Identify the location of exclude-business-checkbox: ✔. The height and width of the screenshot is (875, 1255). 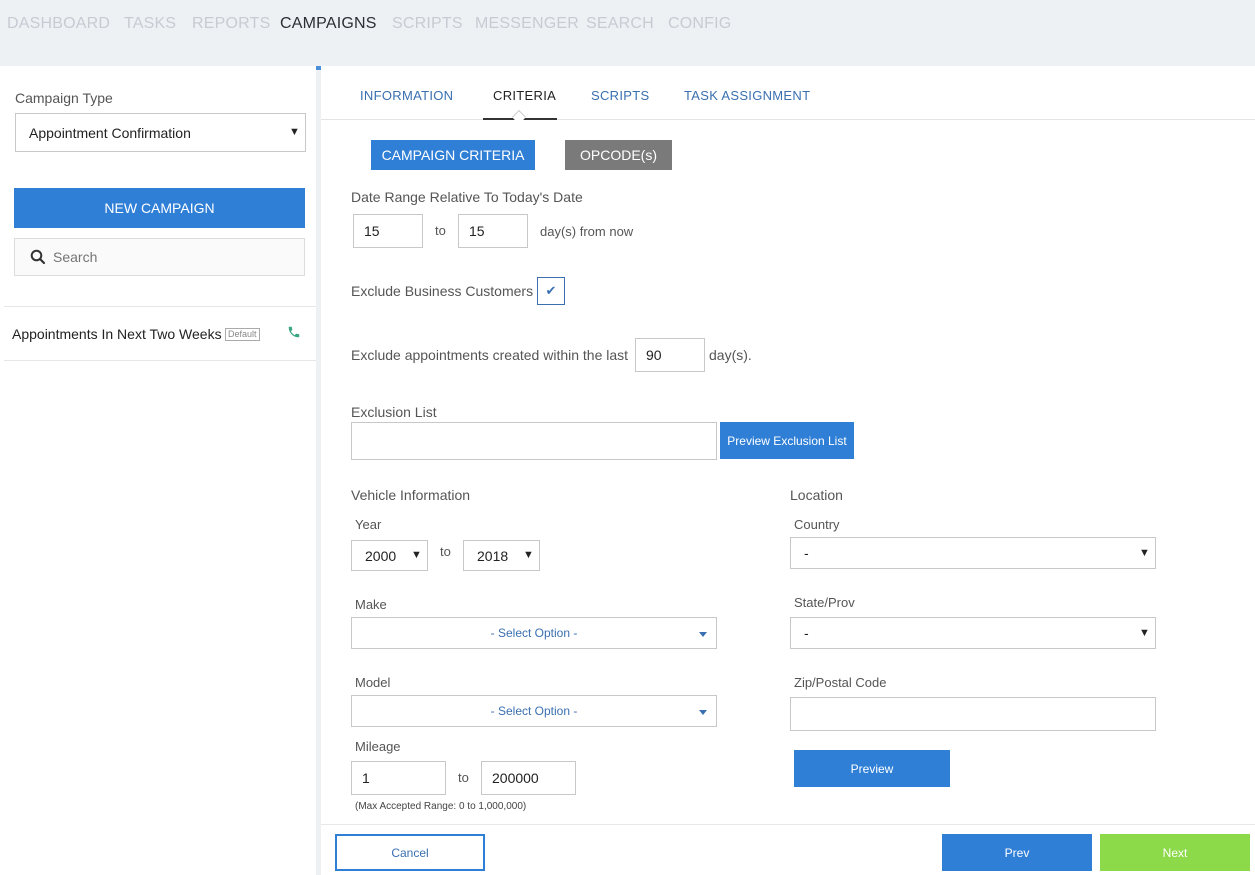
(551, 291).